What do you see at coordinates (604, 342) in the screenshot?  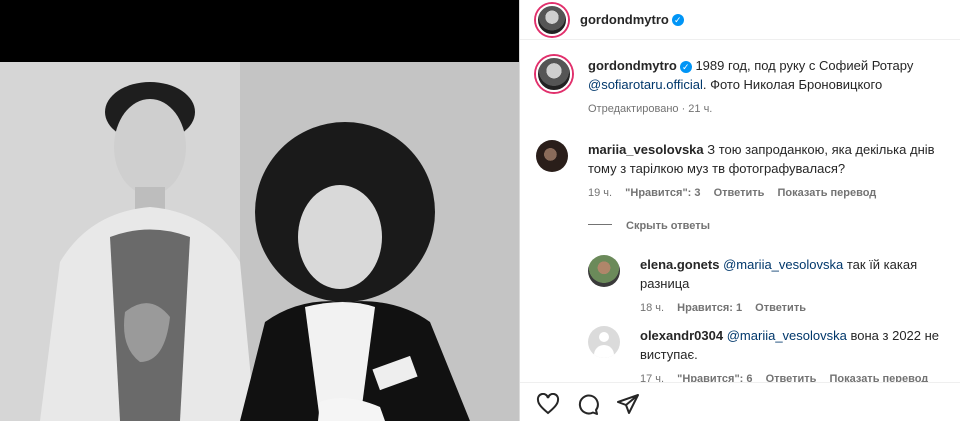 I see `default-avatar-icon` at bounding box center [604, 342].